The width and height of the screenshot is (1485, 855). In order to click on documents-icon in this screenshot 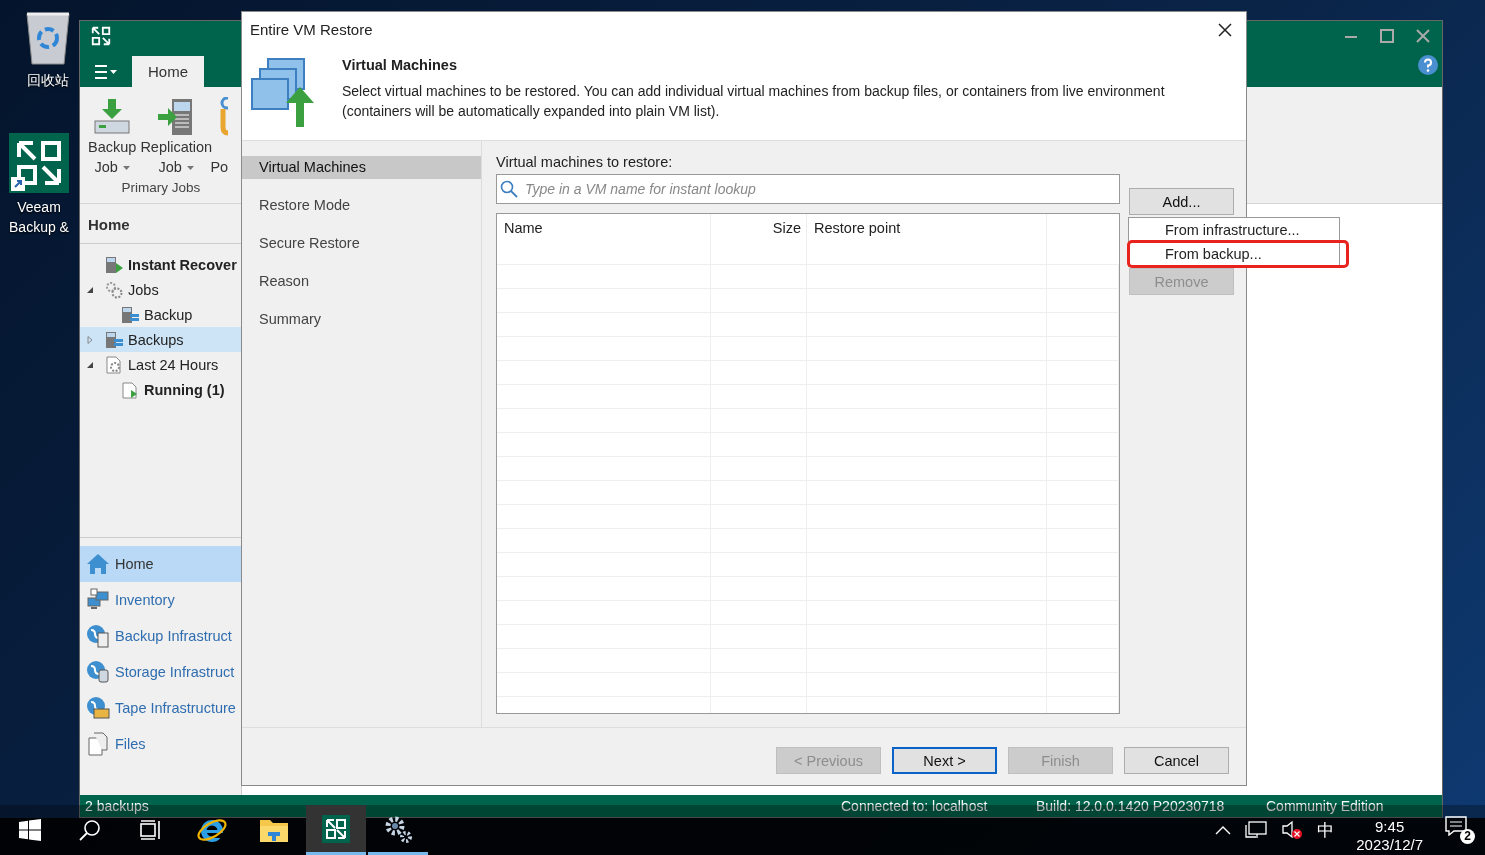, I will do `click(98, 744)`.